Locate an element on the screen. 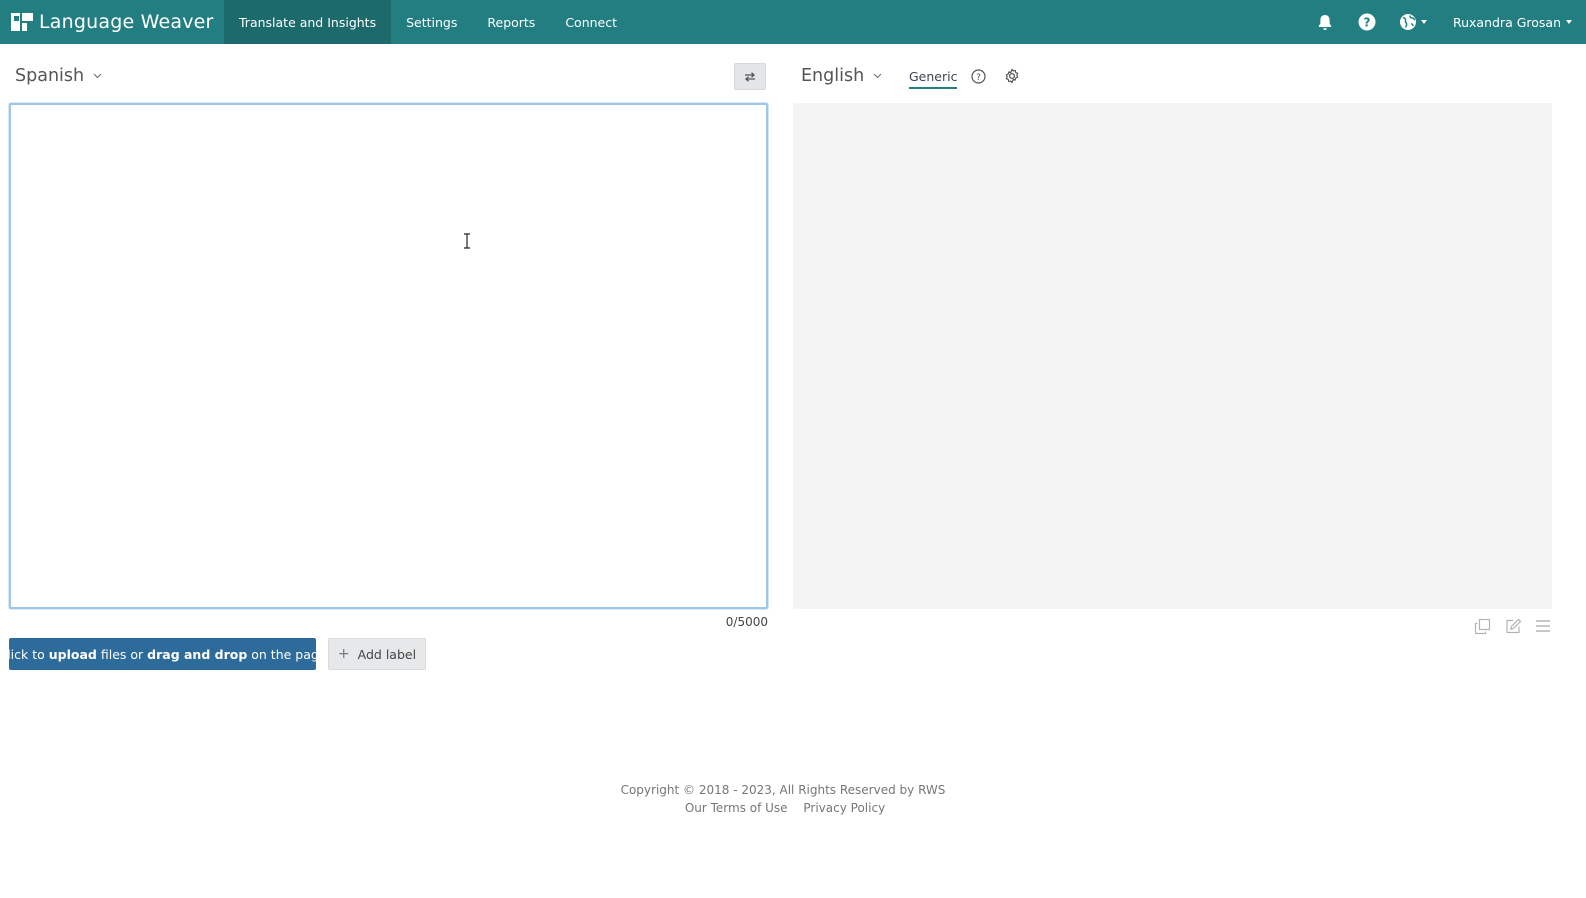 Image resolution: width=1586 pixels, height=898 pixels. brand: Language Weaver is located at coordinates (112, 22).